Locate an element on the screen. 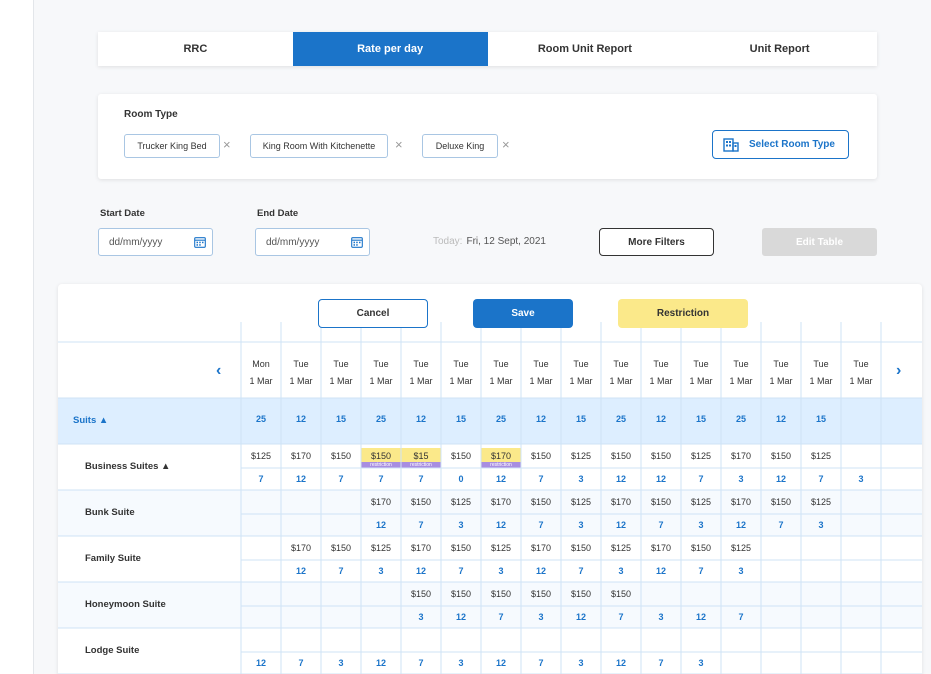 Image resolution: width=931 pixels, height=674 pixels. today-indicator: Today: Fri, 12 Sept, 2021 is located at coordinates (489, 241).